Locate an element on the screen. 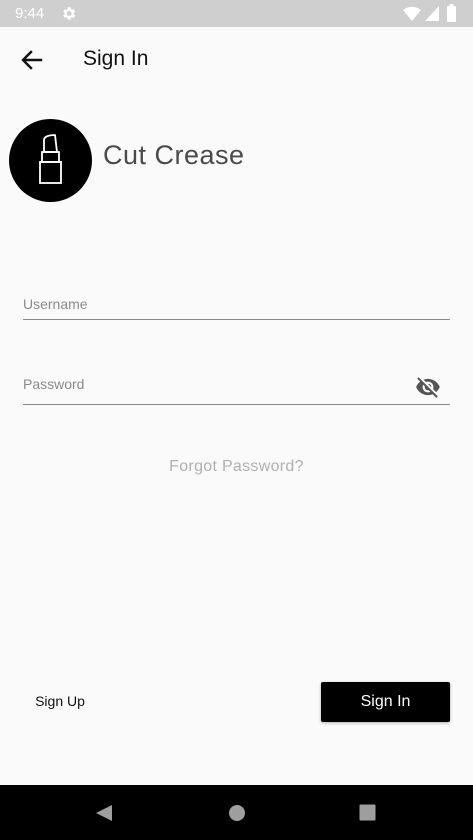  lipstick-icon is located at coordinates (50, 159).